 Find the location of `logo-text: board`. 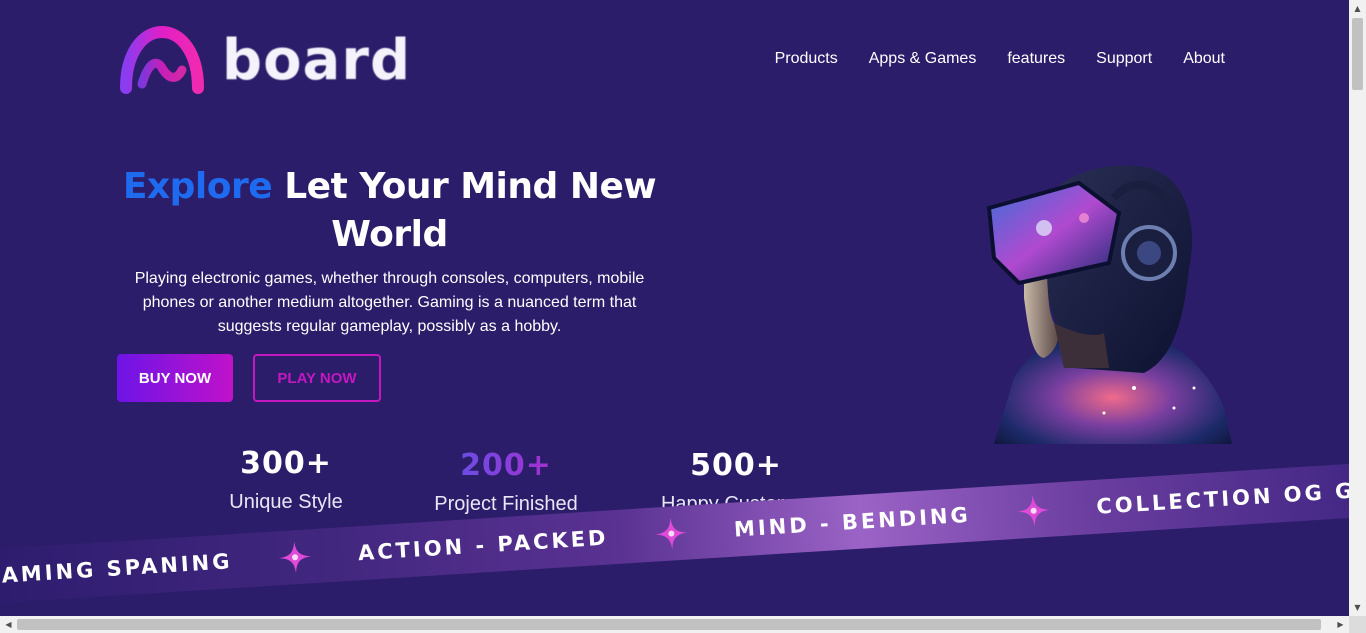

logo-text: board is located at coordinates (317, 60).